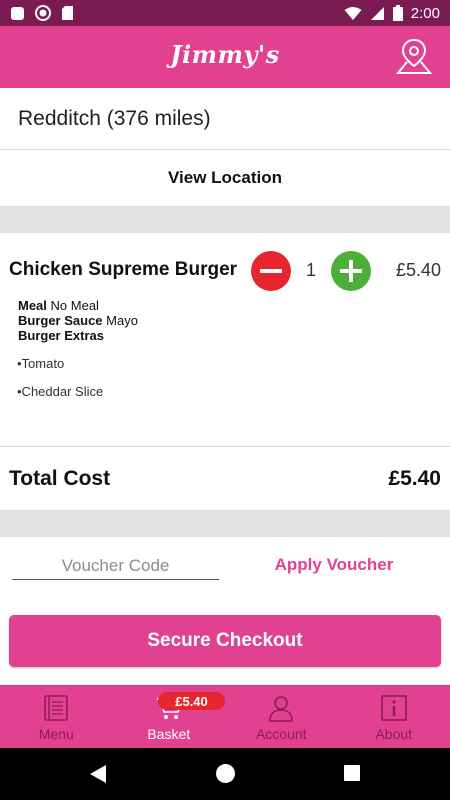  I want to click on total-row: Total Cost £5.40, so click(225, 478).